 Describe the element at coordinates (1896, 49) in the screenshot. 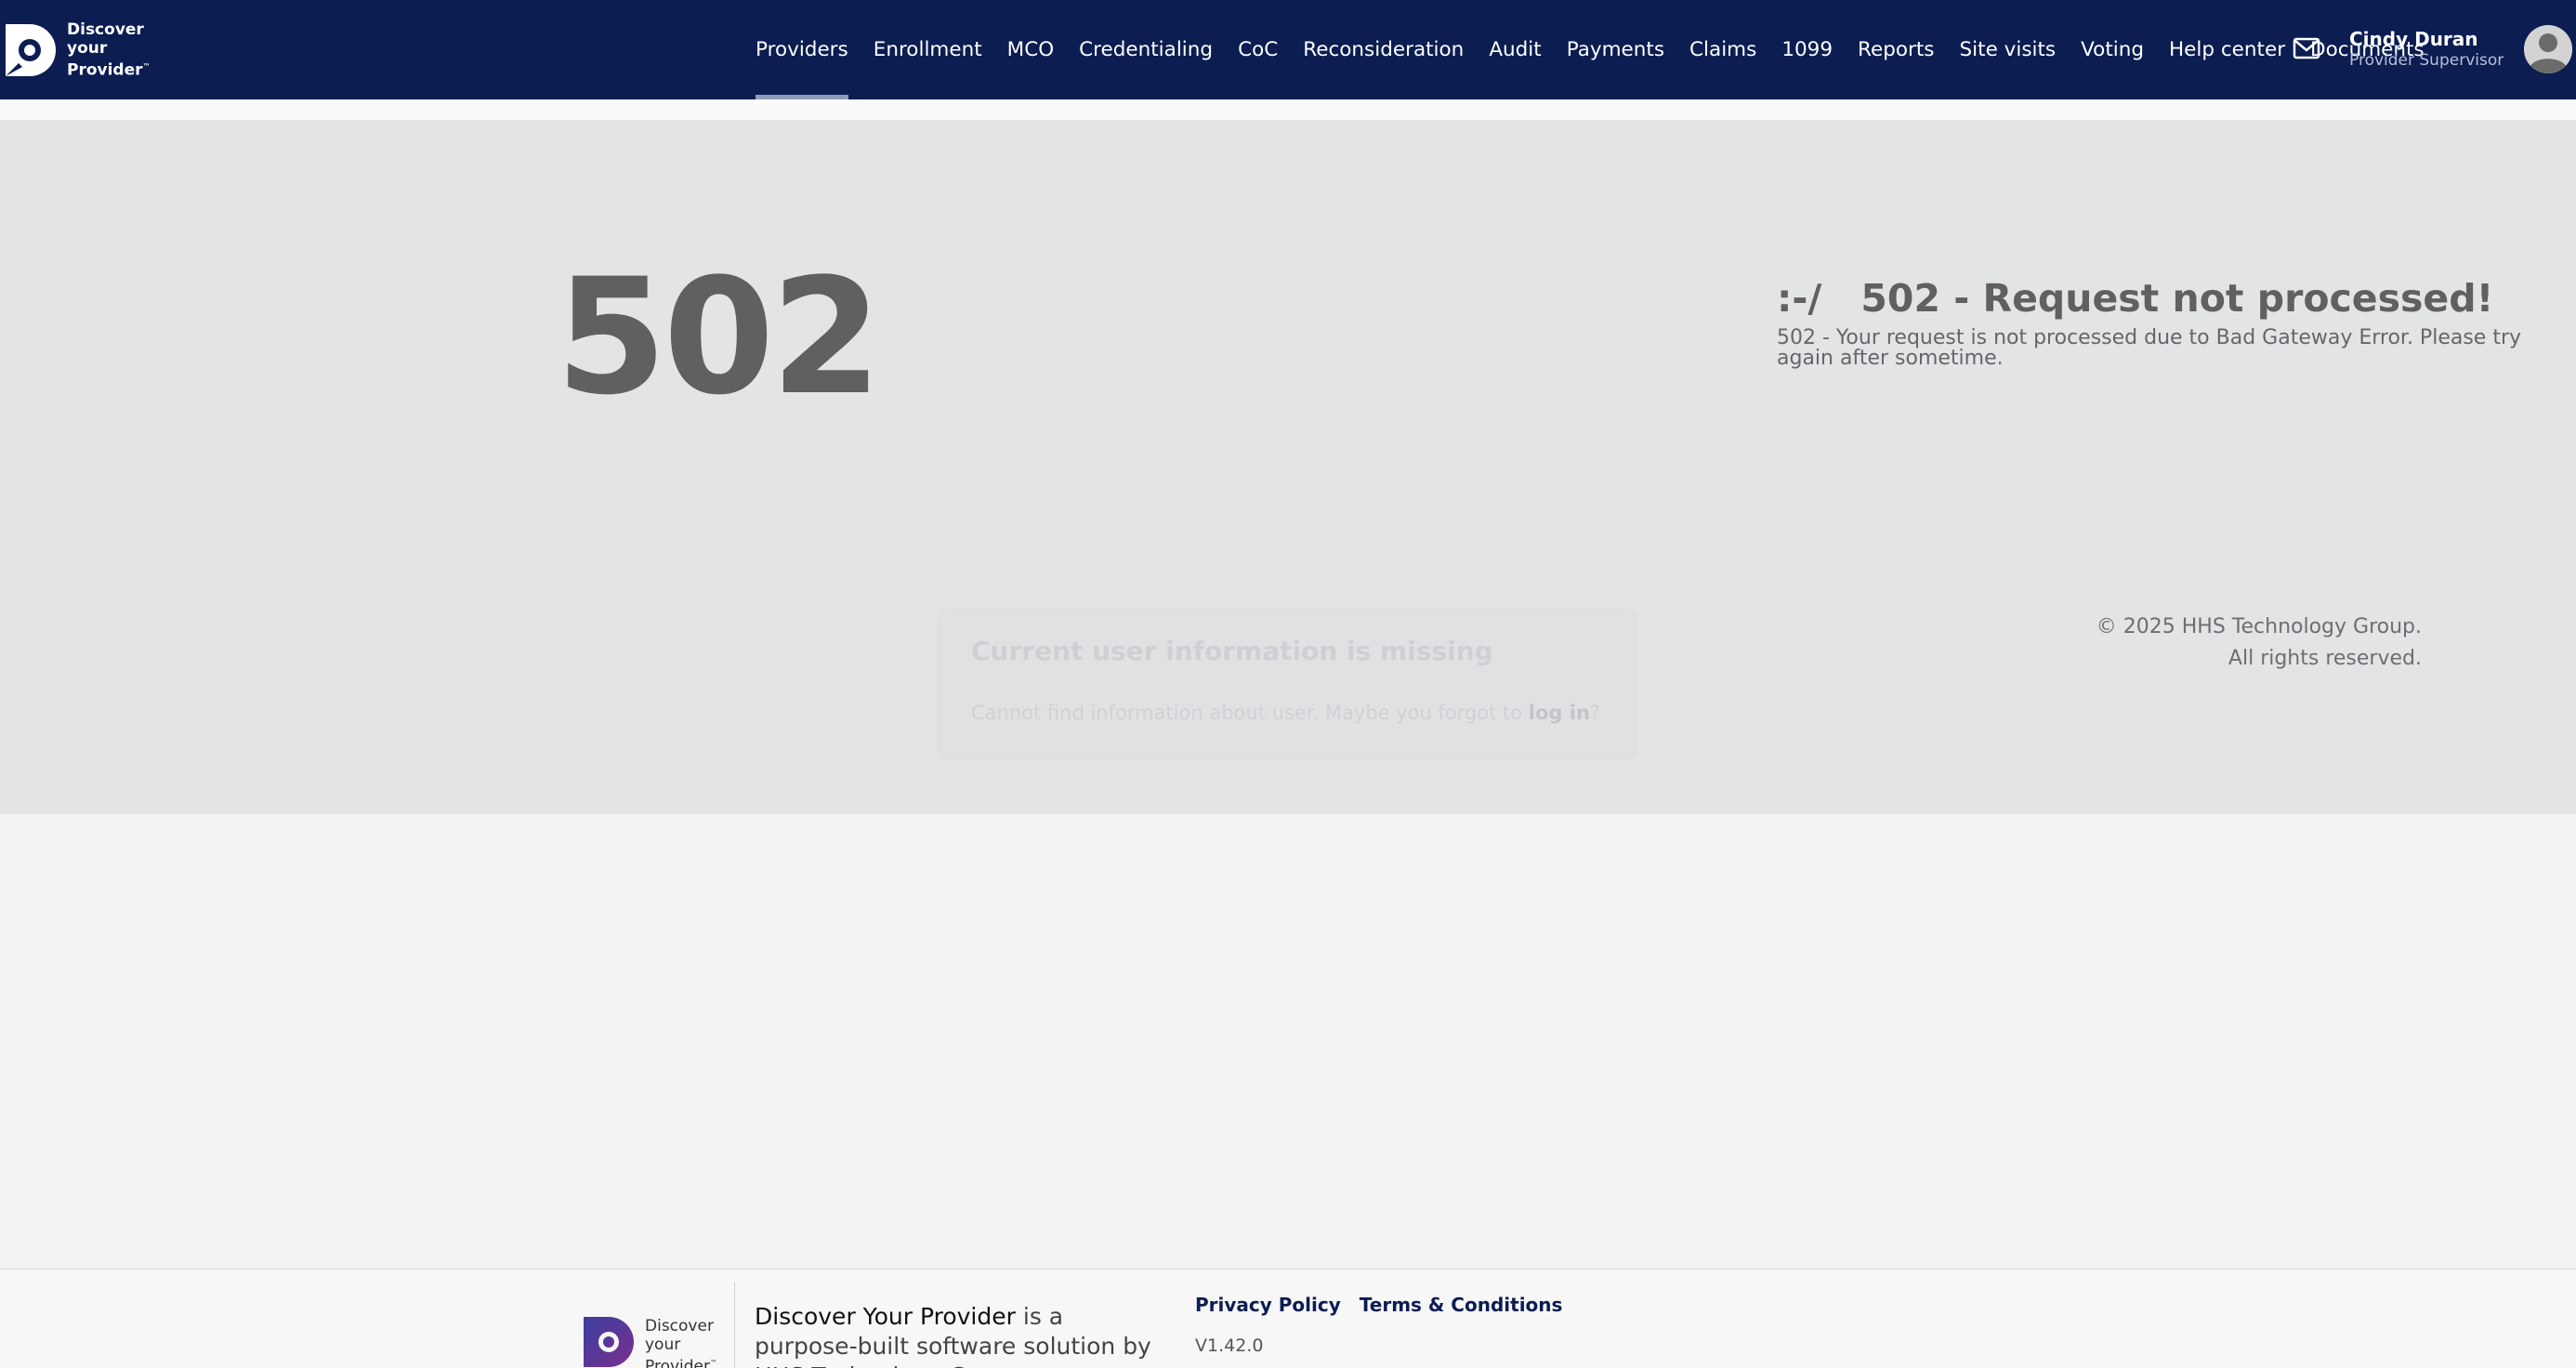

I see `nav-reports: Reports` at that location.